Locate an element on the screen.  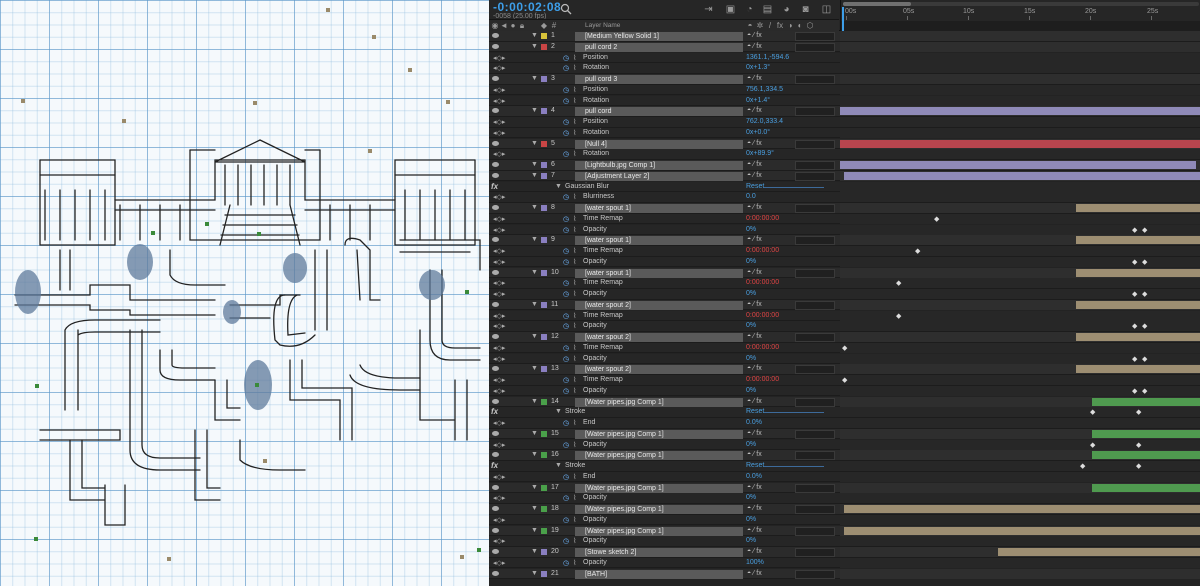
property-row: ◂◇▸ ◷ ⌇ Rotation 0x+1.4° is located at coordinates (844, 101).